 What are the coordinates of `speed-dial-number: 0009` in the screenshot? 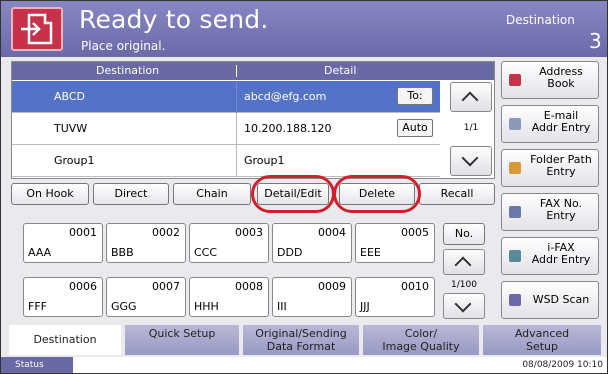 It's located at (332, 286).